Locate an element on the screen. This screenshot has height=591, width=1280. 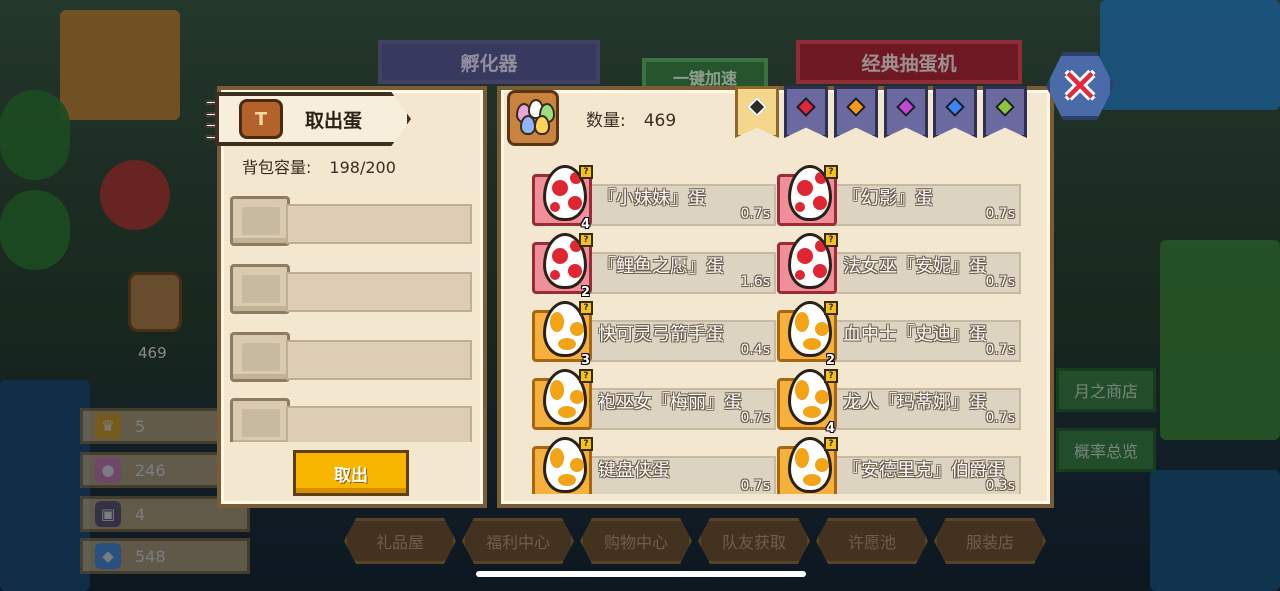
backpack-icon: T is located at coordinates (261, 119).